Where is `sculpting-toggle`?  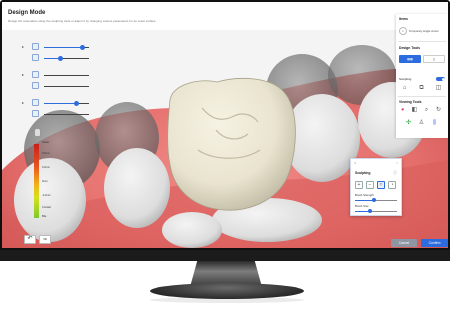
sculpting-toggle is located at coordinates (440, 79).